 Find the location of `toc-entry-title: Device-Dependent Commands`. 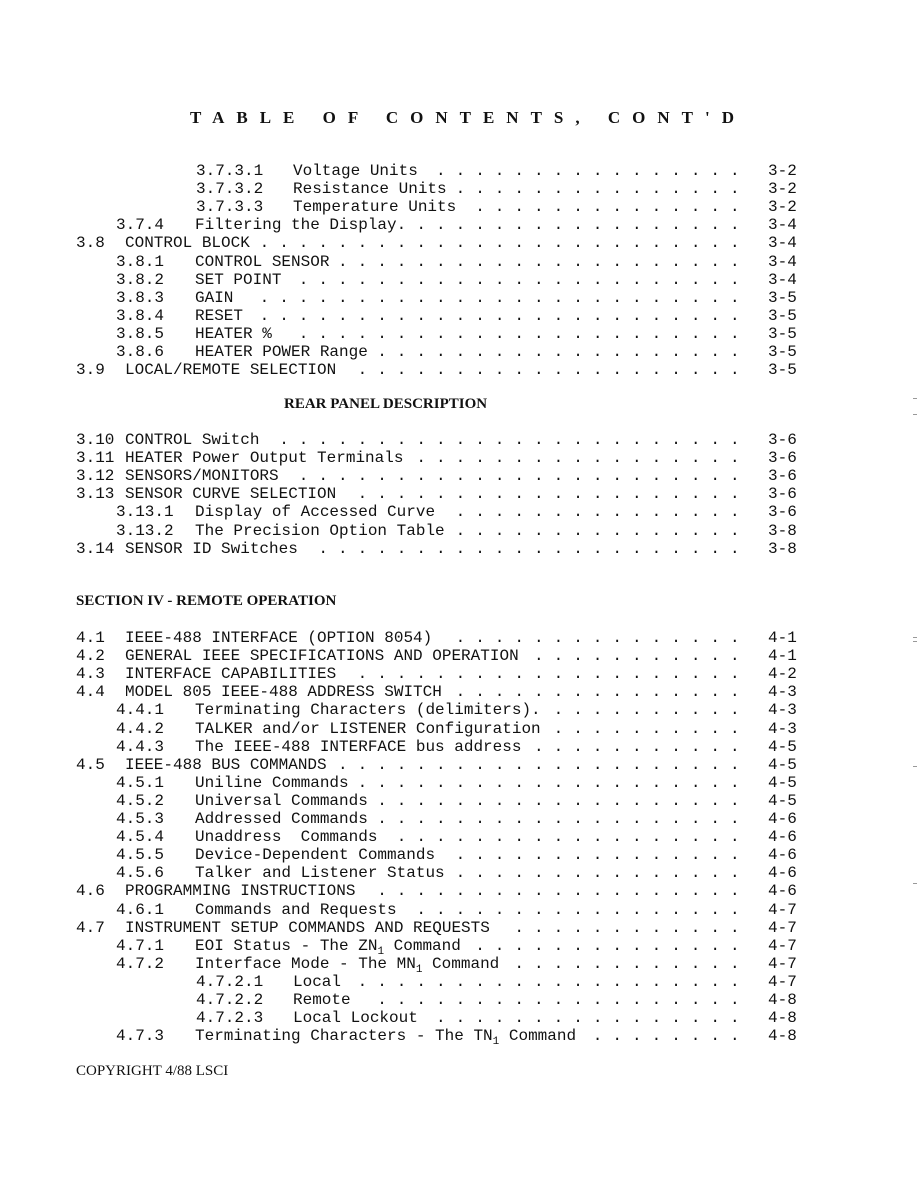

toc-entry-title: Device-Dependent Commands is located at coordinates (315, 855).